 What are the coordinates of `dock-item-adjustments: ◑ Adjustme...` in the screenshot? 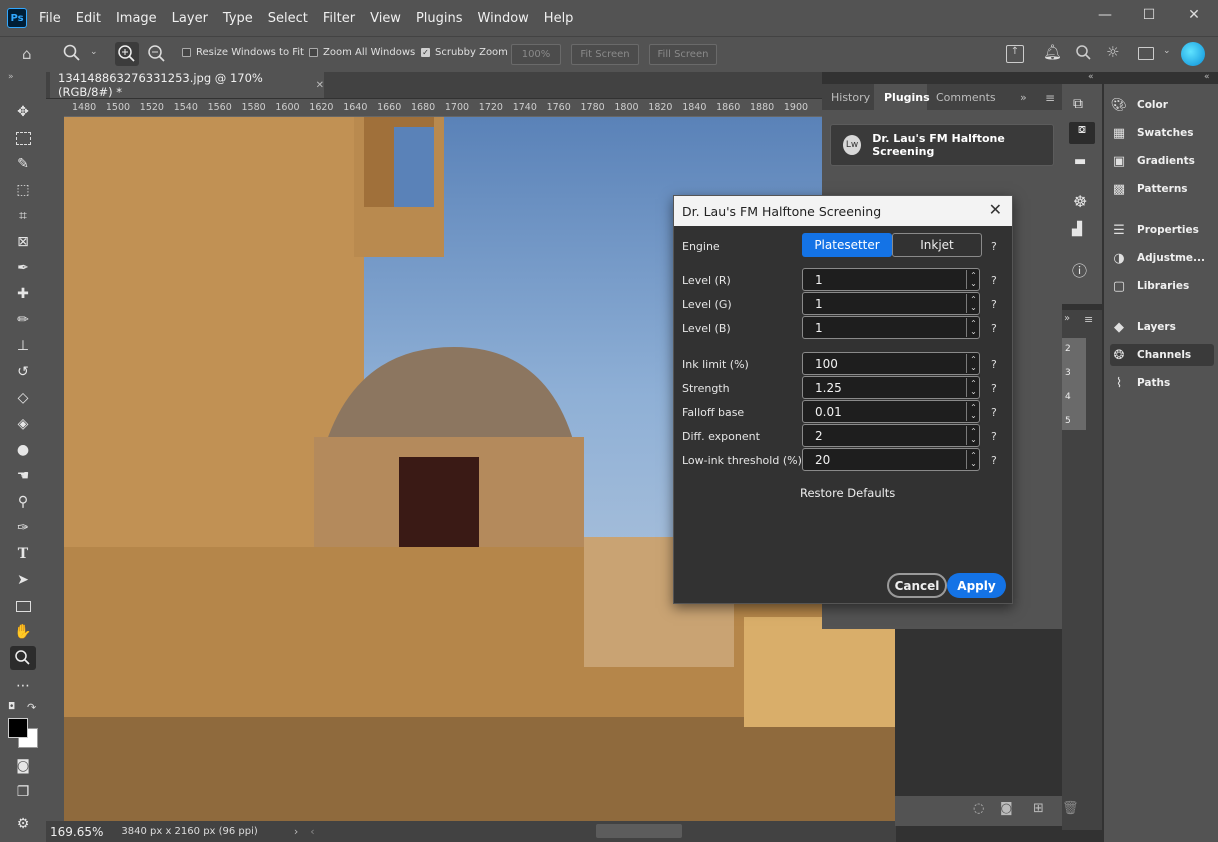 It's located at (1160, 258).